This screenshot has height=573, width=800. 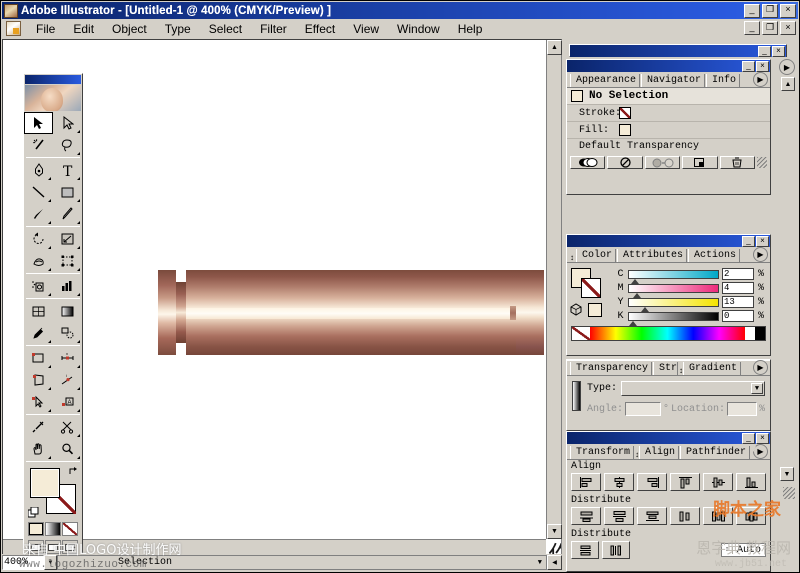 I want to click on color-spectrum-bar, so click(x=668, y=333).